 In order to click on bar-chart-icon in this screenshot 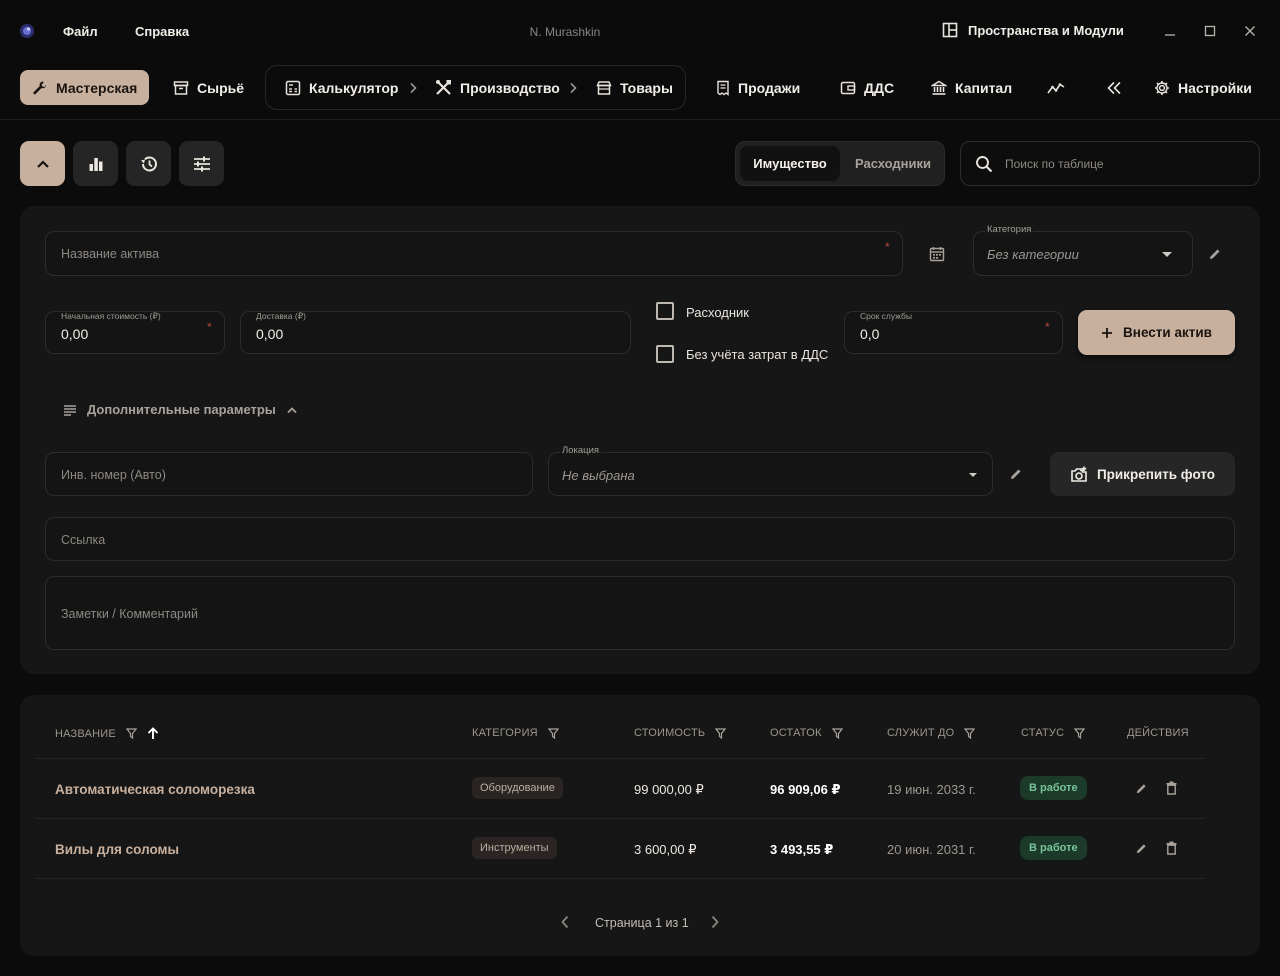, I will do `click(96, 164)`.